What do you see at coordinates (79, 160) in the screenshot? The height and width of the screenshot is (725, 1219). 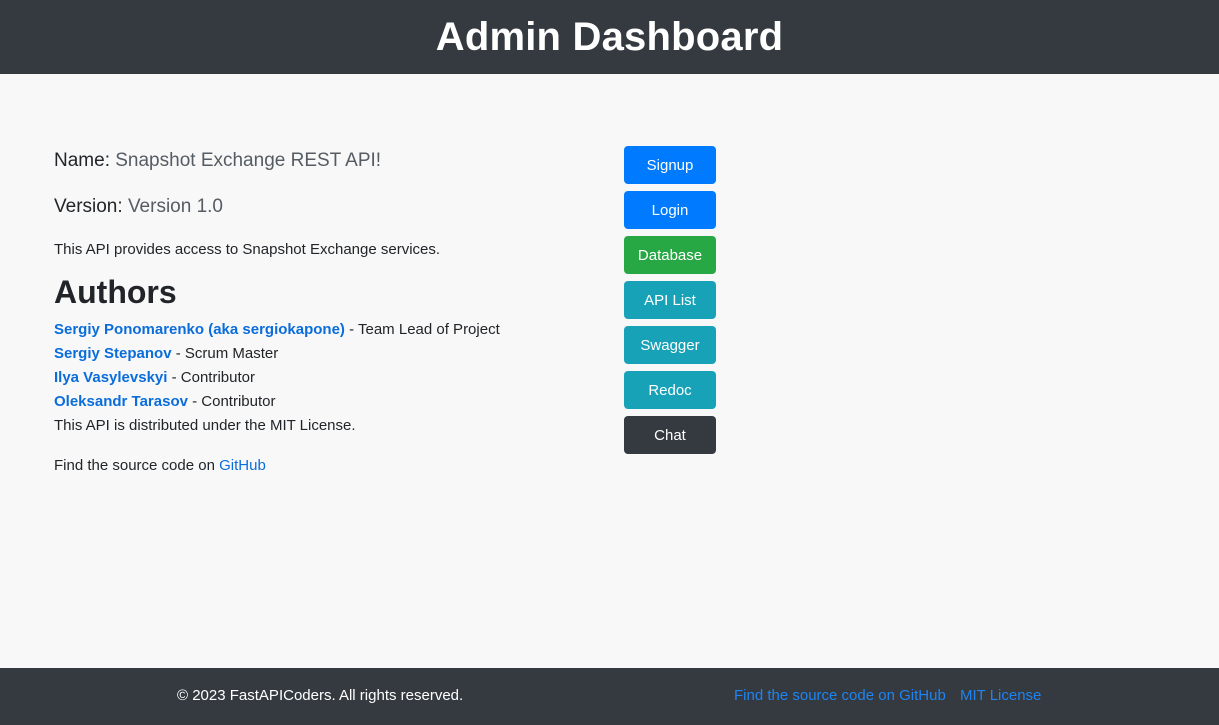 I see `api-name-label: Name` at bounding box center [79, 160].